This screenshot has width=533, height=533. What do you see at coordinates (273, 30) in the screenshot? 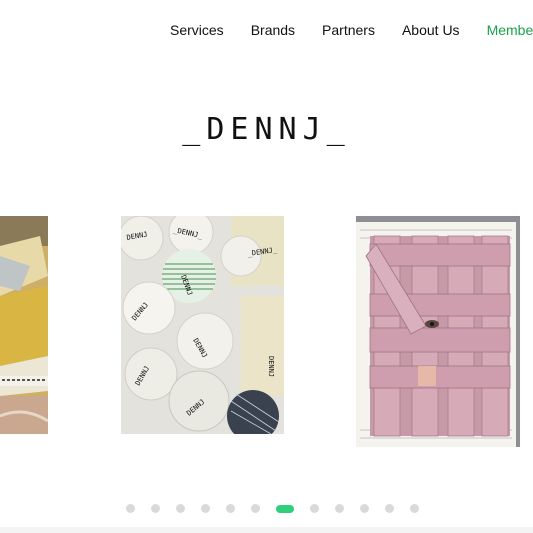
I see `nav-brands: Brands` at bounding box center [273, 30].